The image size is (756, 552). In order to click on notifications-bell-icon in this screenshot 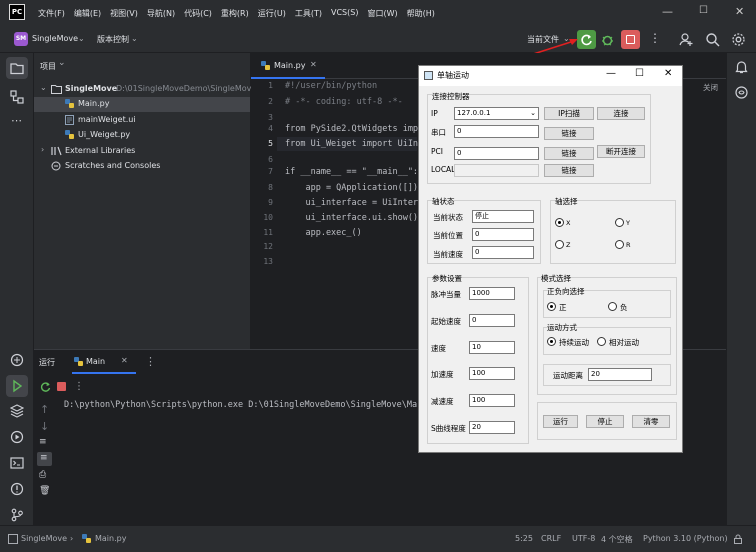, I will do `click(741, 66)`.